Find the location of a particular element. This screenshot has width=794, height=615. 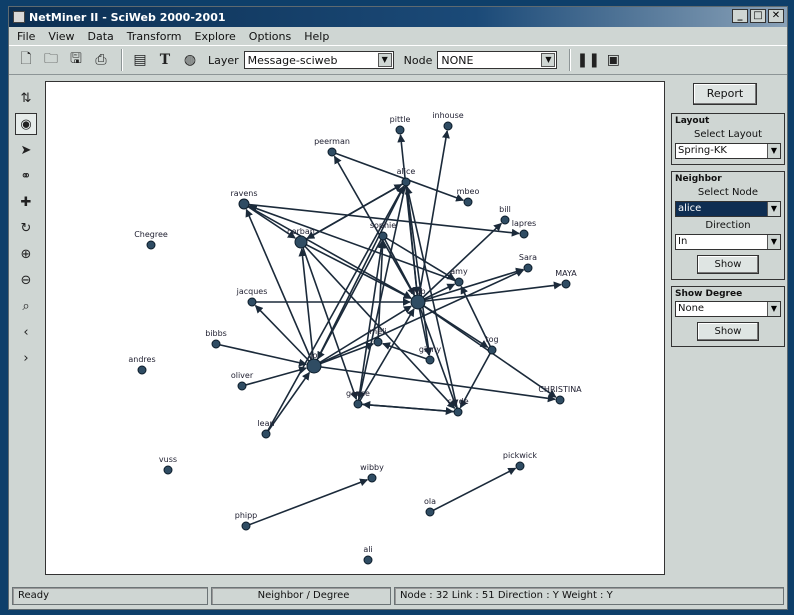

pointer-icon: ➤ is located at coordinates (26, 150).